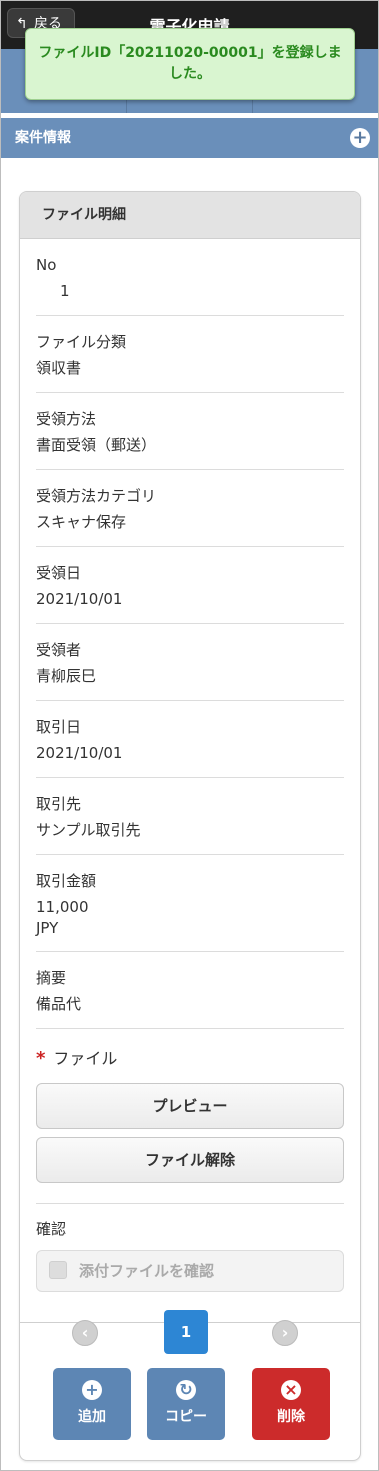 The image size is (379, 1471). What do you see at coordinates (190, 816) in the screenshot?
I see `field-counterparty: 取引先 サンプル取引先` at bounding box center [190, 816].